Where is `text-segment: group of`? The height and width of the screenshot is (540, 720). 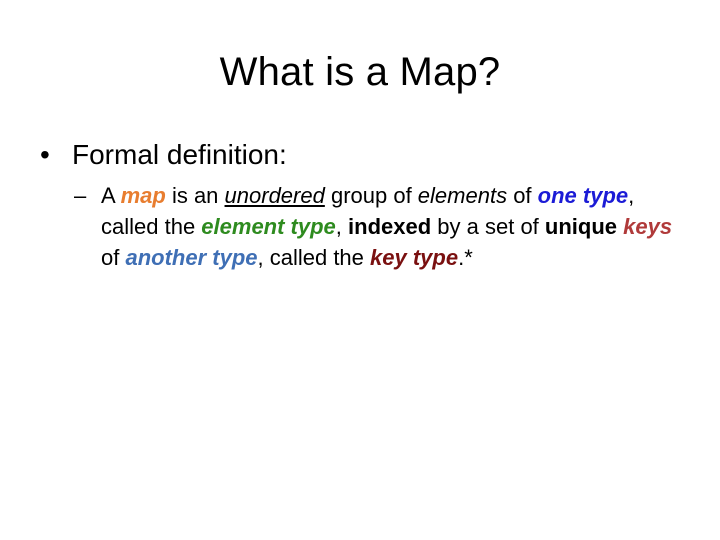 text-segment: group of is located at coordinates (371, 195).